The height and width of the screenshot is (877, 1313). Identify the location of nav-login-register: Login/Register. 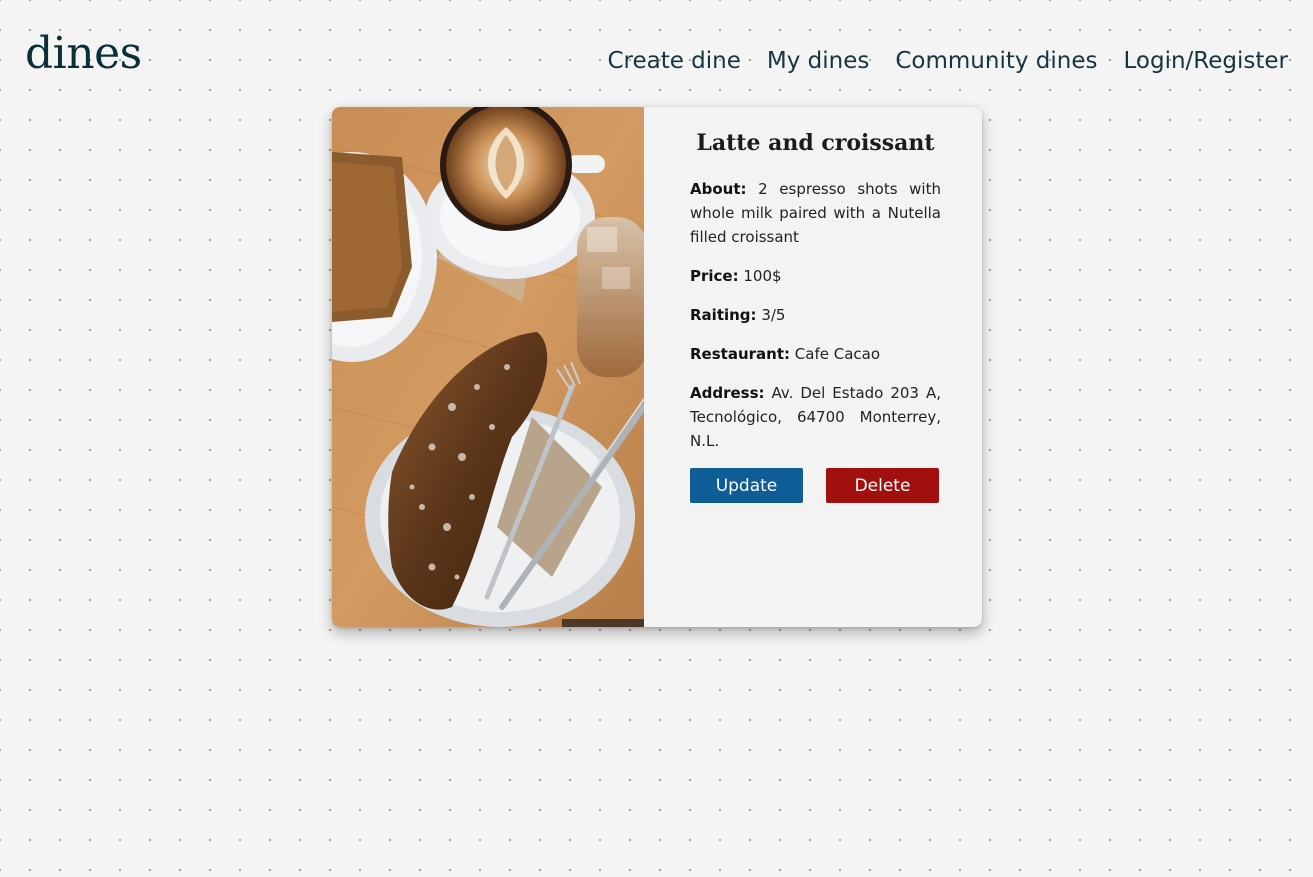
(1206, 61).